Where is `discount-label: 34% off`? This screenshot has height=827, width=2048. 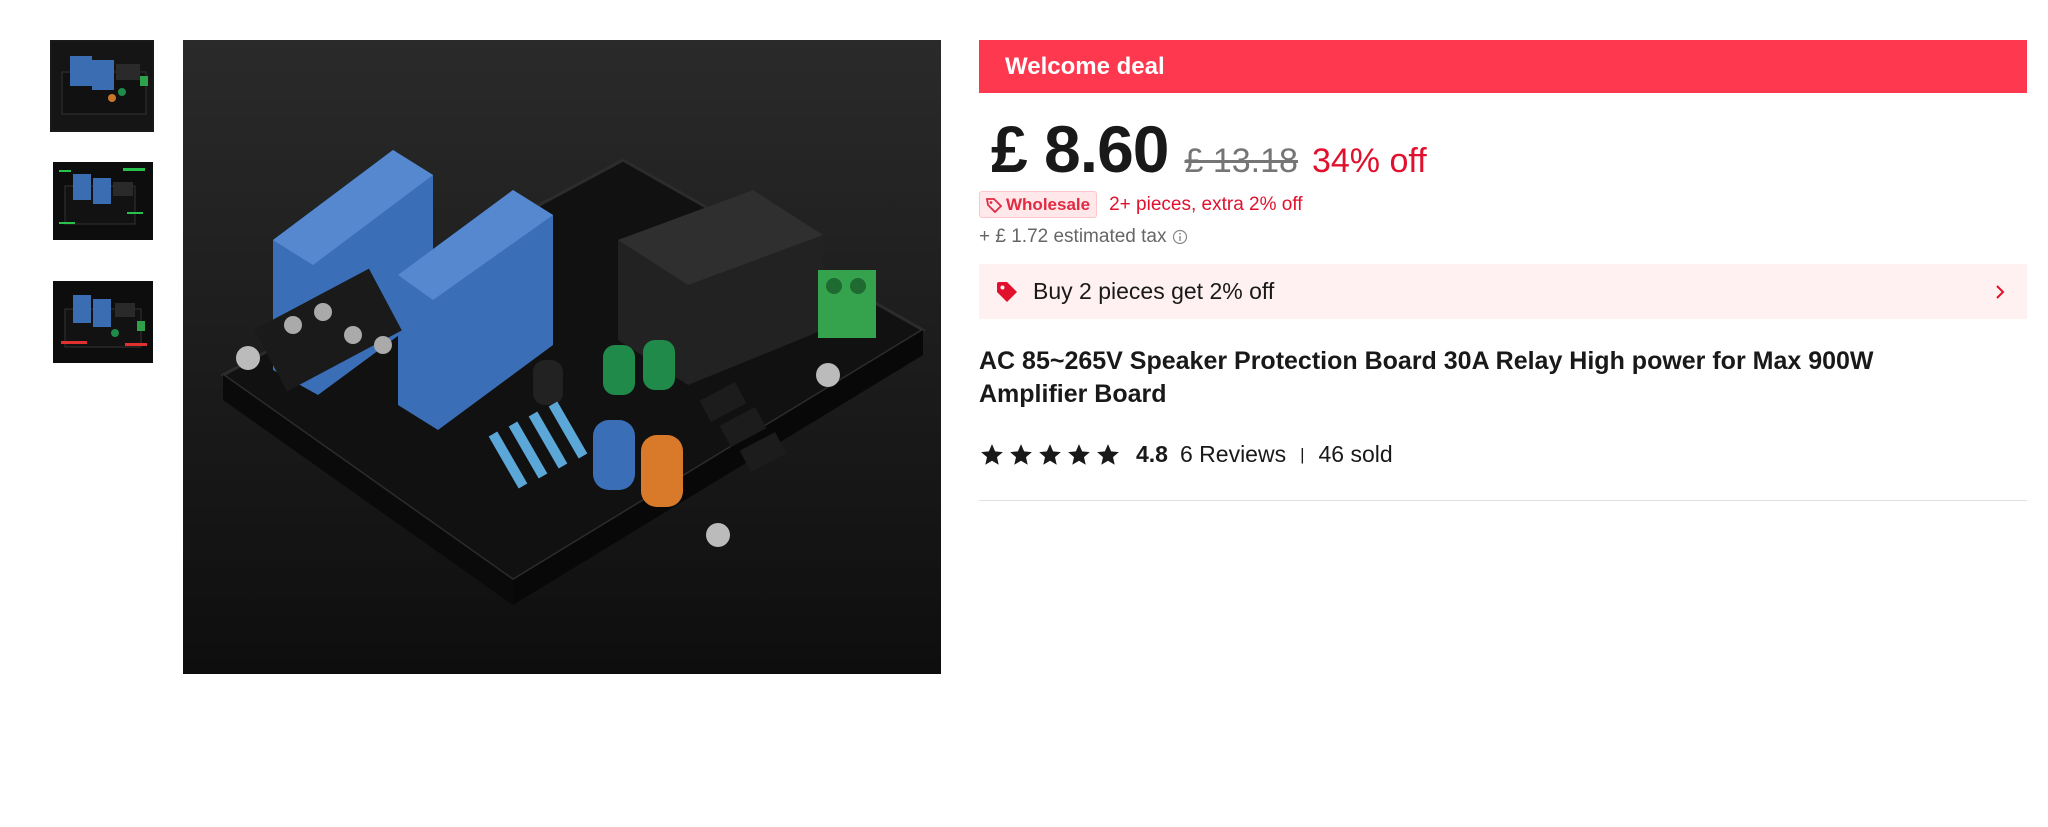 discount-label: 34% off is located at coordinates (1369, 161).